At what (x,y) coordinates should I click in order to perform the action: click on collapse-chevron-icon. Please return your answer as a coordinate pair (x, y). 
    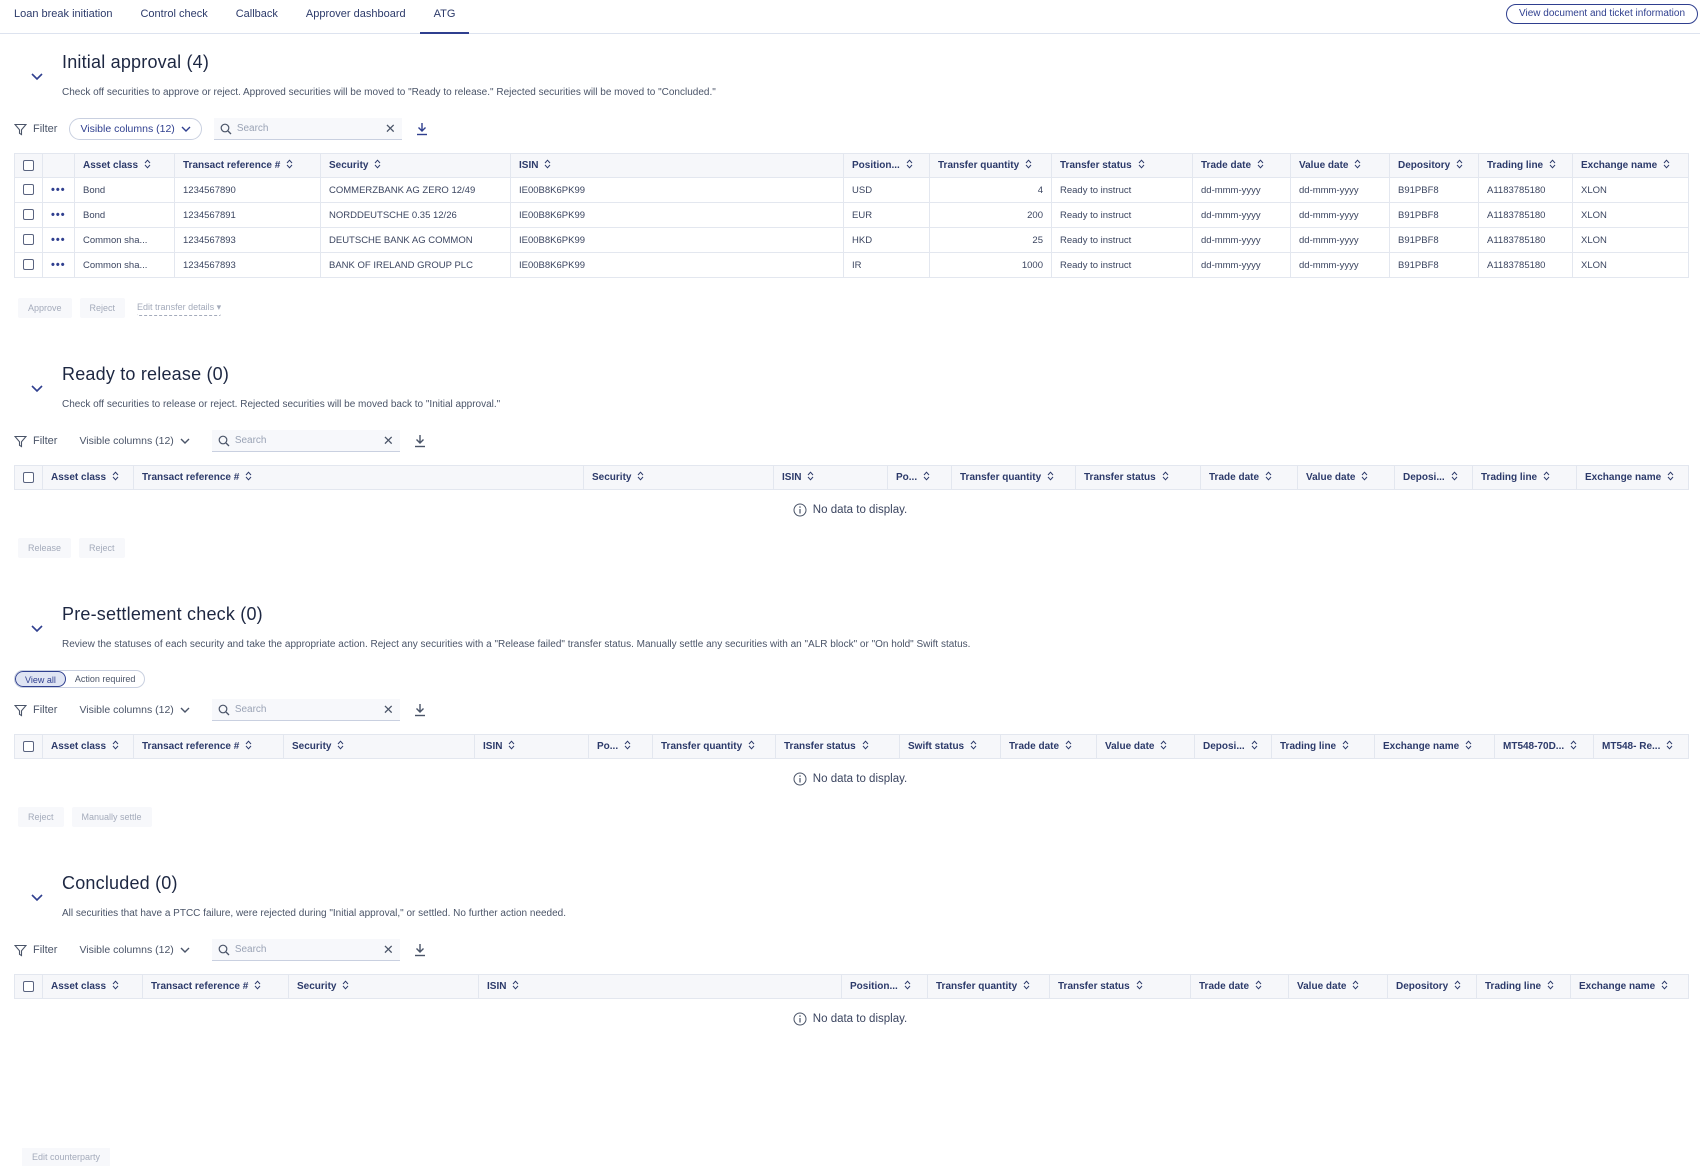
    Looking at the image, I should click on (37, 388).